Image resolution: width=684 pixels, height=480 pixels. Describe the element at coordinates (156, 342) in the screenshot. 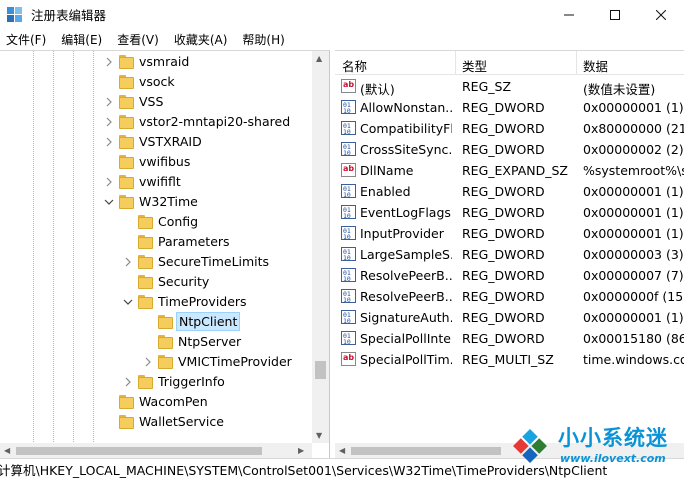

I see `tree-item: NtpServer` at that location.